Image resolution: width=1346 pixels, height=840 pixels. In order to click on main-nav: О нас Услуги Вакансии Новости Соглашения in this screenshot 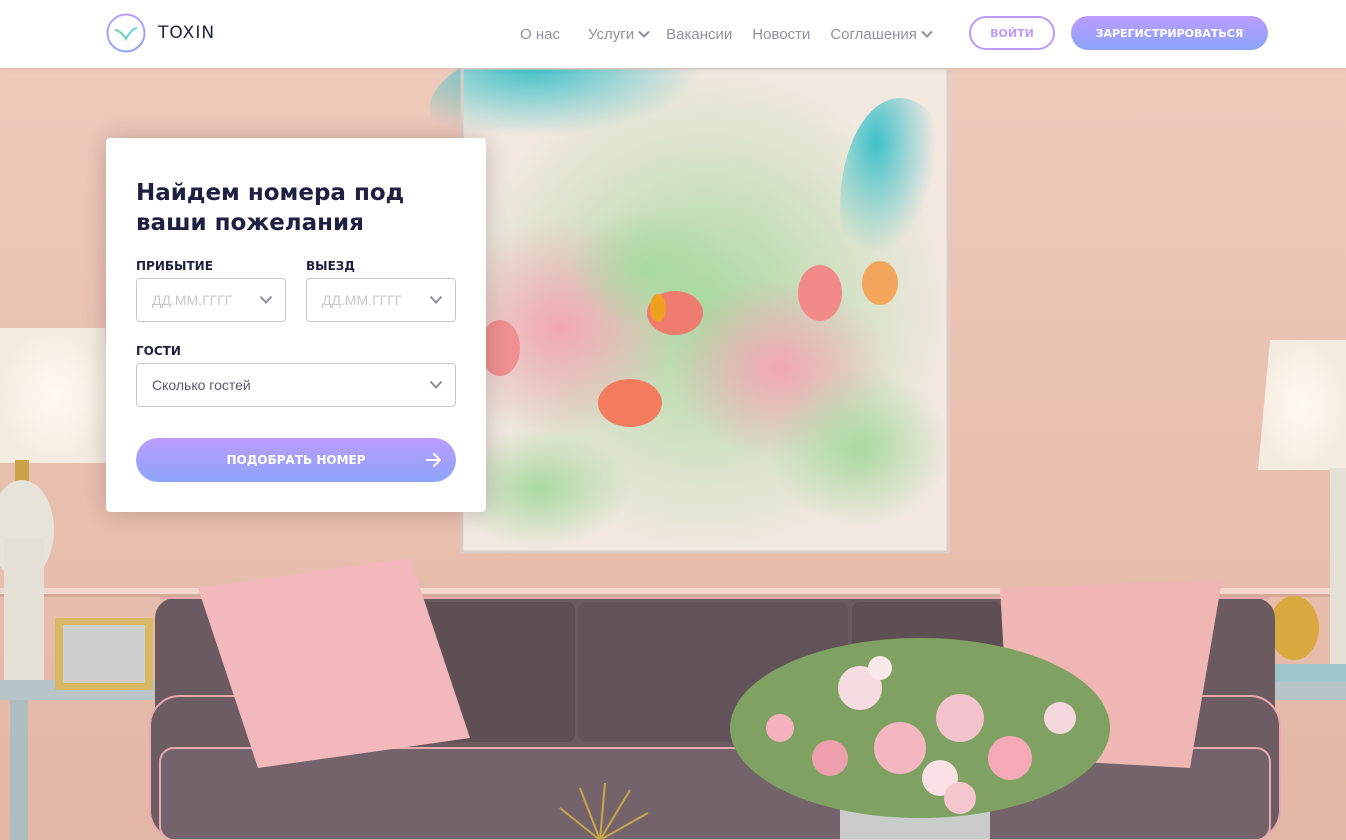, I will do `click(726, 34)`.